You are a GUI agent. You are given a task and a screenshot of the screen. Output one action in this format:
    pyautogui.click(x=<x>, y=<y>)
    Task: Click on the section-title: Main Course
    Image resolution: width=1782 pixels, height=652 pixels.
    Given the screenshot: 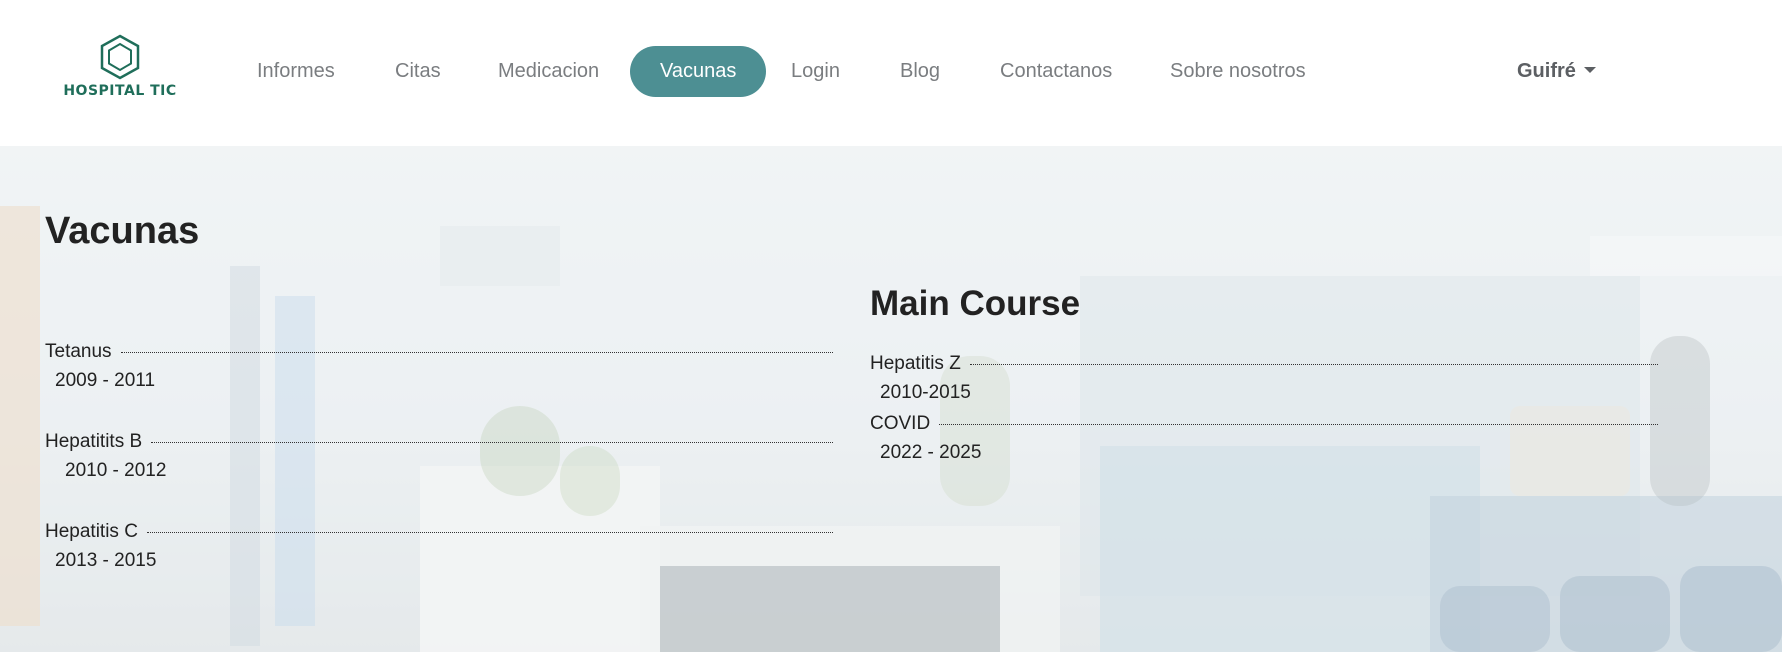 What is the action you would take?
    pyautogui.click(x=975, y=303)
    